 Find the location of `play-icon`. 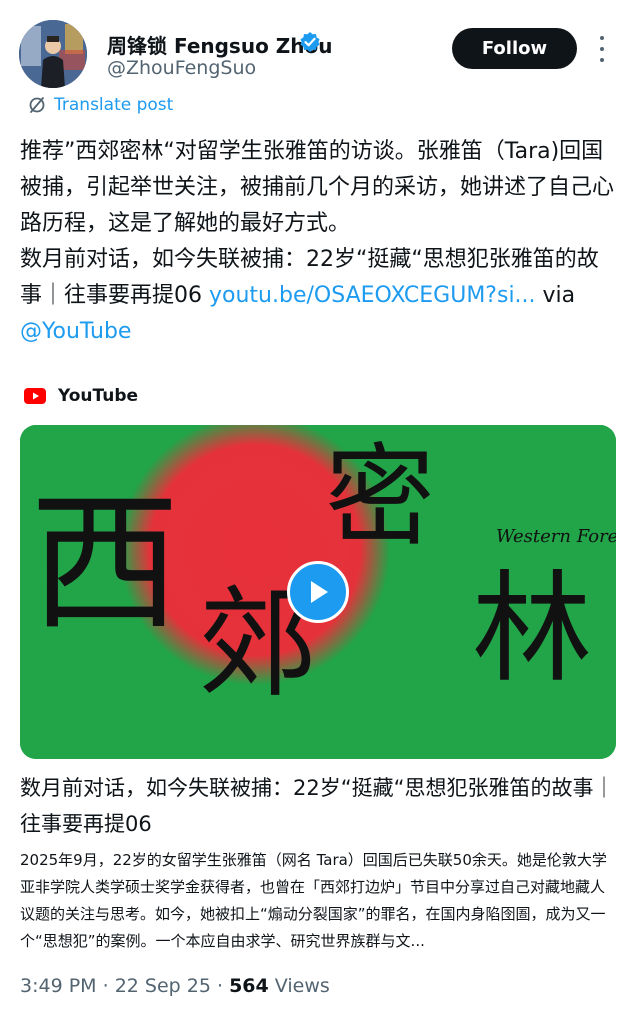

play-icon is located at coordinates (319, 592).